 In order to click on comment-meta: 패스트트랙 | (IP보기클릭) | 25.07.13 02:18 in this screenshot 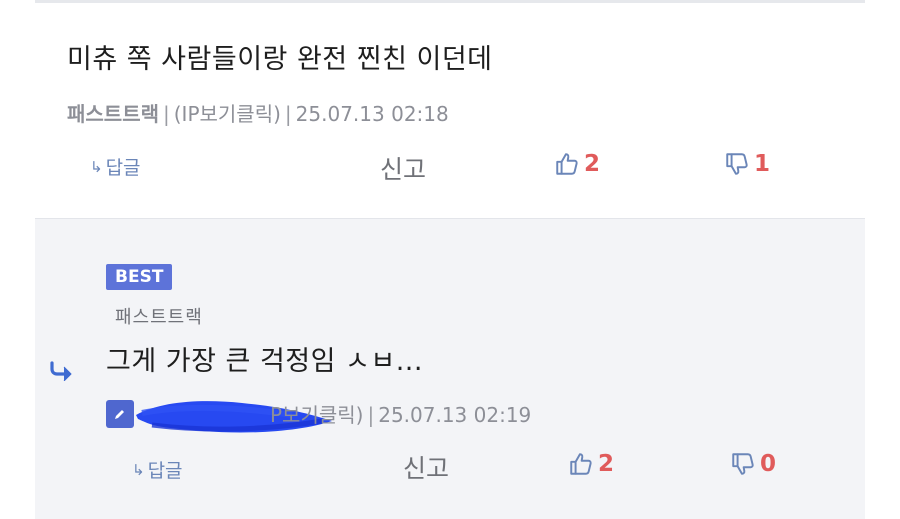, I will do `click(258, 112)`.